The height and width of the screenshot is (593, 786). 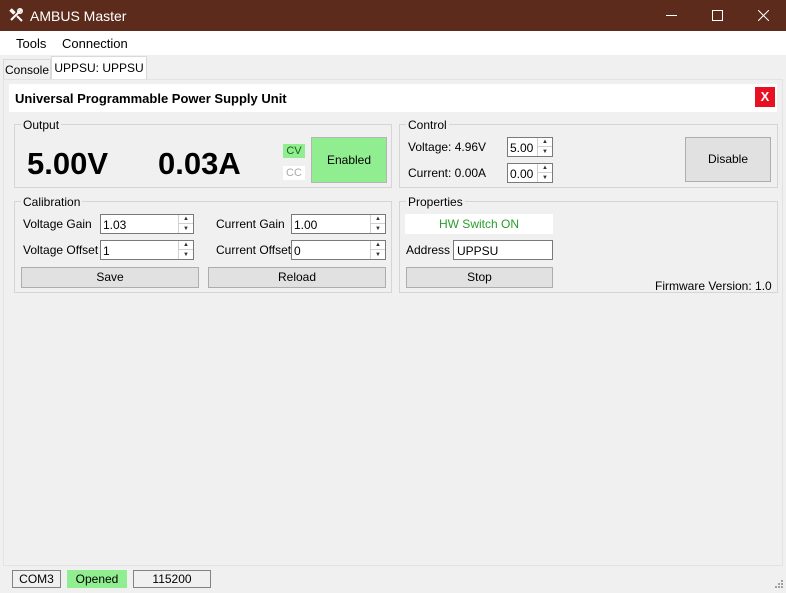 I want to click on voltage-setpoint-stepper: 5.00 ▲ ▼, so click(x=530, y=147).